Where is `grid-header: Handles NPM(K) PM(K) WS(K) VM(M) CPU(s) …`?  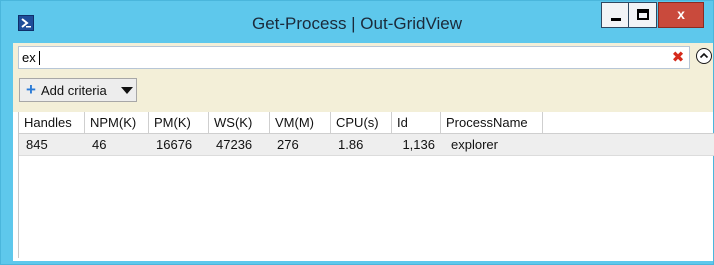 grid-header: Handles NPM(K) PM(K) WS(K) VM(M) CPU(s) … is located at coordinates (366, 123).